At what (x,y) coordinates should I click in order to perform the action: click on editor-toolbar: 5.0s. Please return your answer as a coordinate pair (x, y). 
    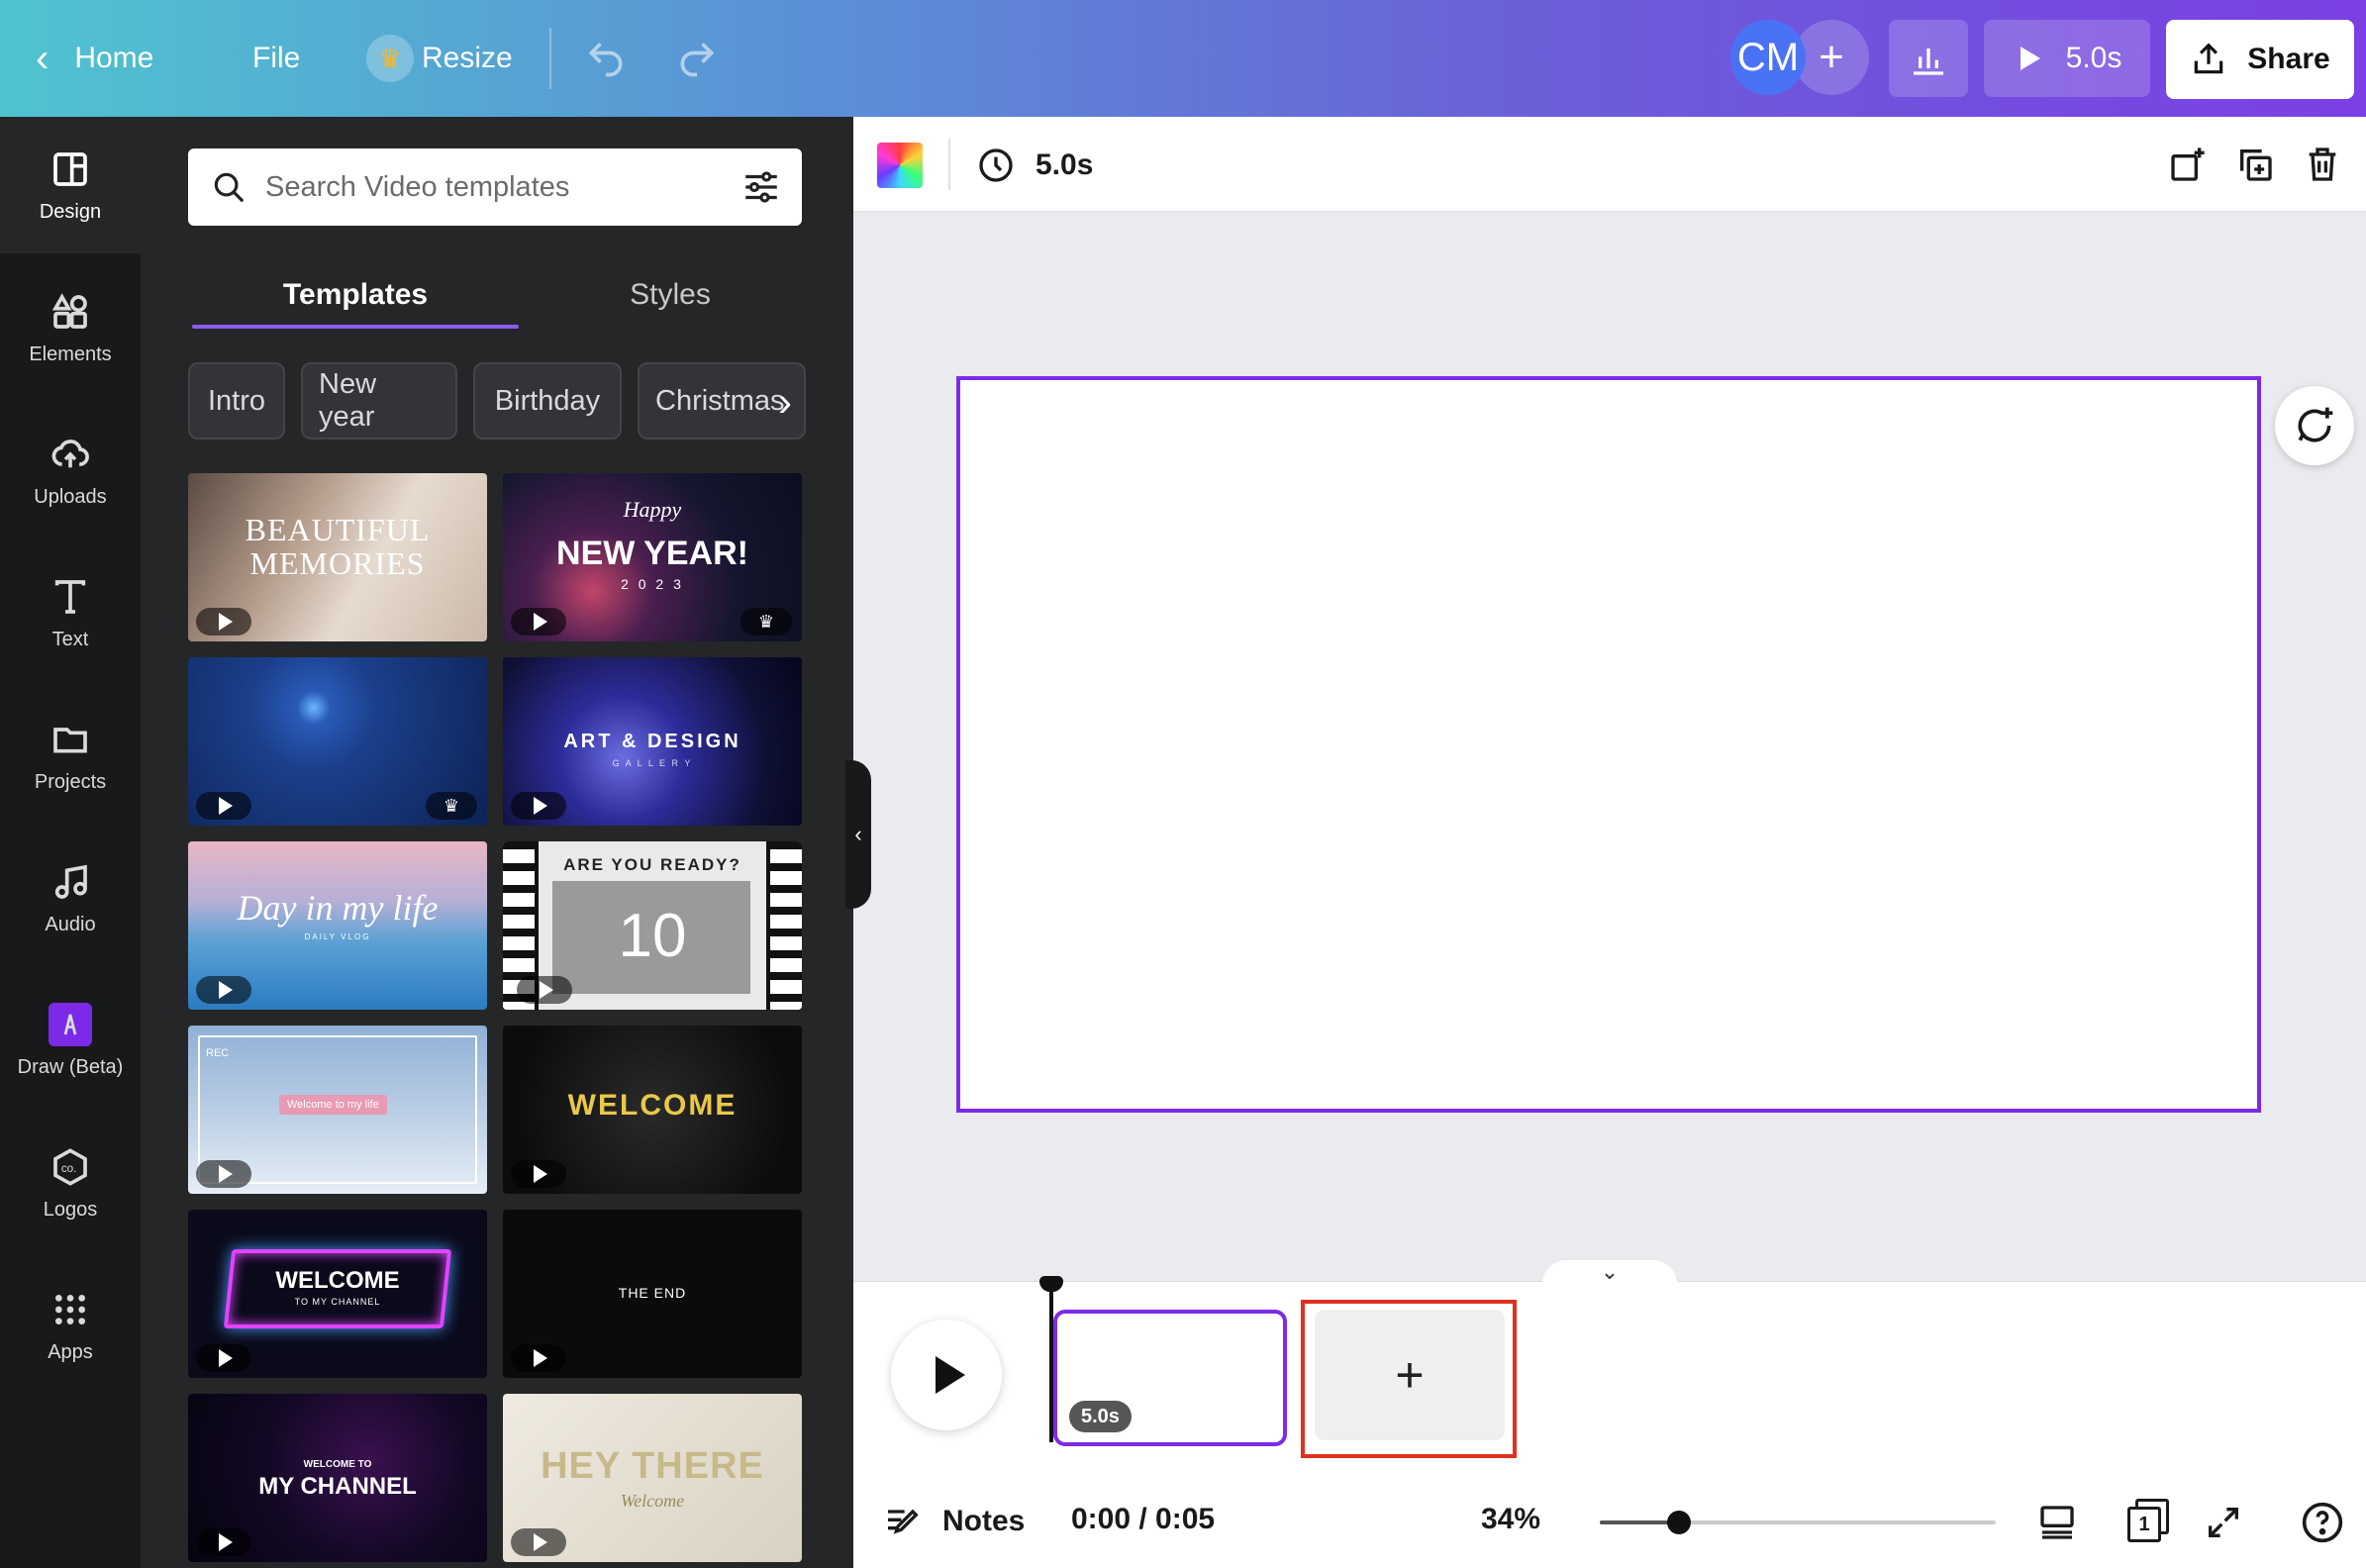
    Looking at the image, I should click on (1609, 164).